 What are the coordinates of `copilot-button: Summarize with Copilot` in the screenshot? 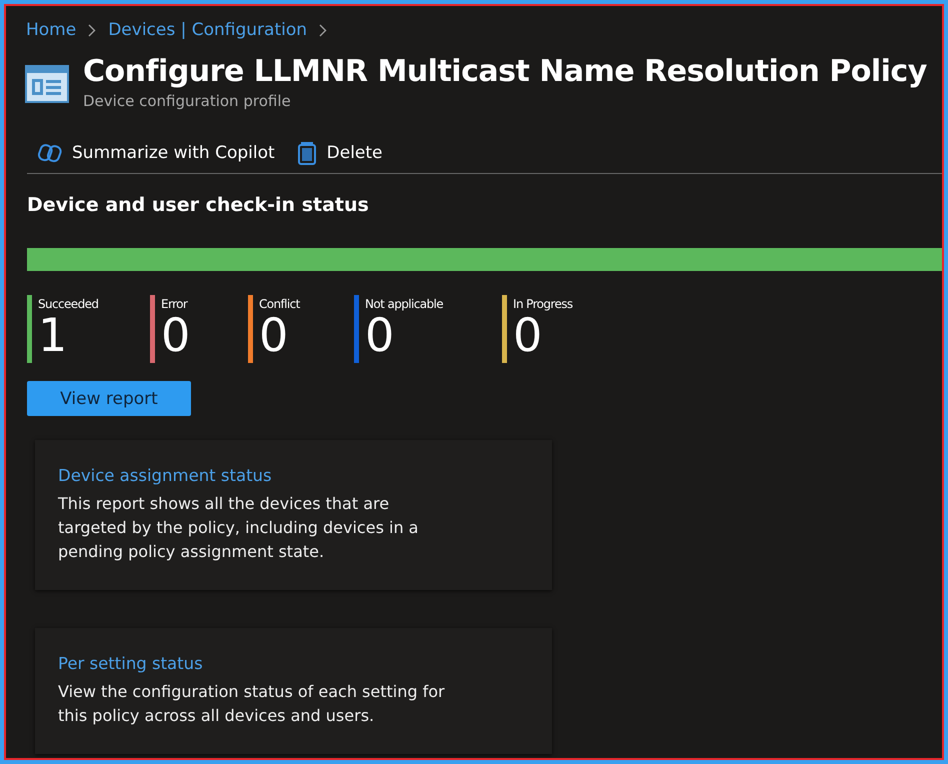 It's located at (156, 153).